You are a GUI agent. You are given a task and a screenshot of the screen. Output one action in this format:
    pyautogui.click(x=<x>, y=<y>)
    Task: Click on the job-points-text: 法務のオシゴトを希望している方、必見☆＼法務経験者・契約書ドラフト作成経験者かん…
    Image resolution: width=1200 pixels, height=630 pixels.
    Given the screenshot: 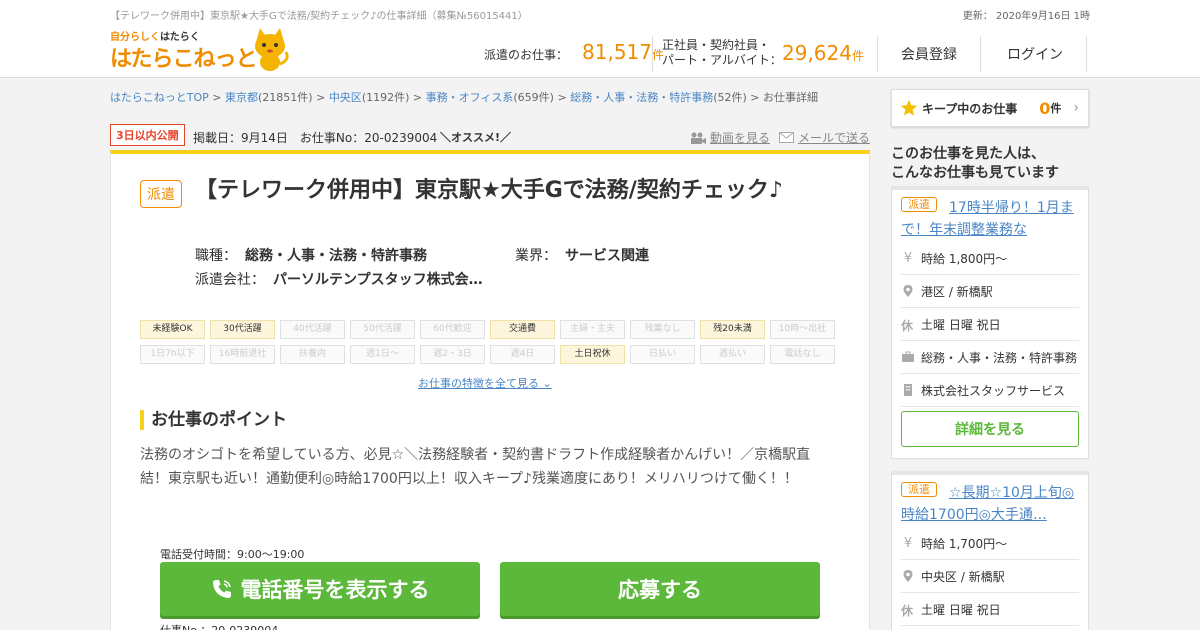 What is the action you would take?
    pyautogui.click(x=475, y=467)
    